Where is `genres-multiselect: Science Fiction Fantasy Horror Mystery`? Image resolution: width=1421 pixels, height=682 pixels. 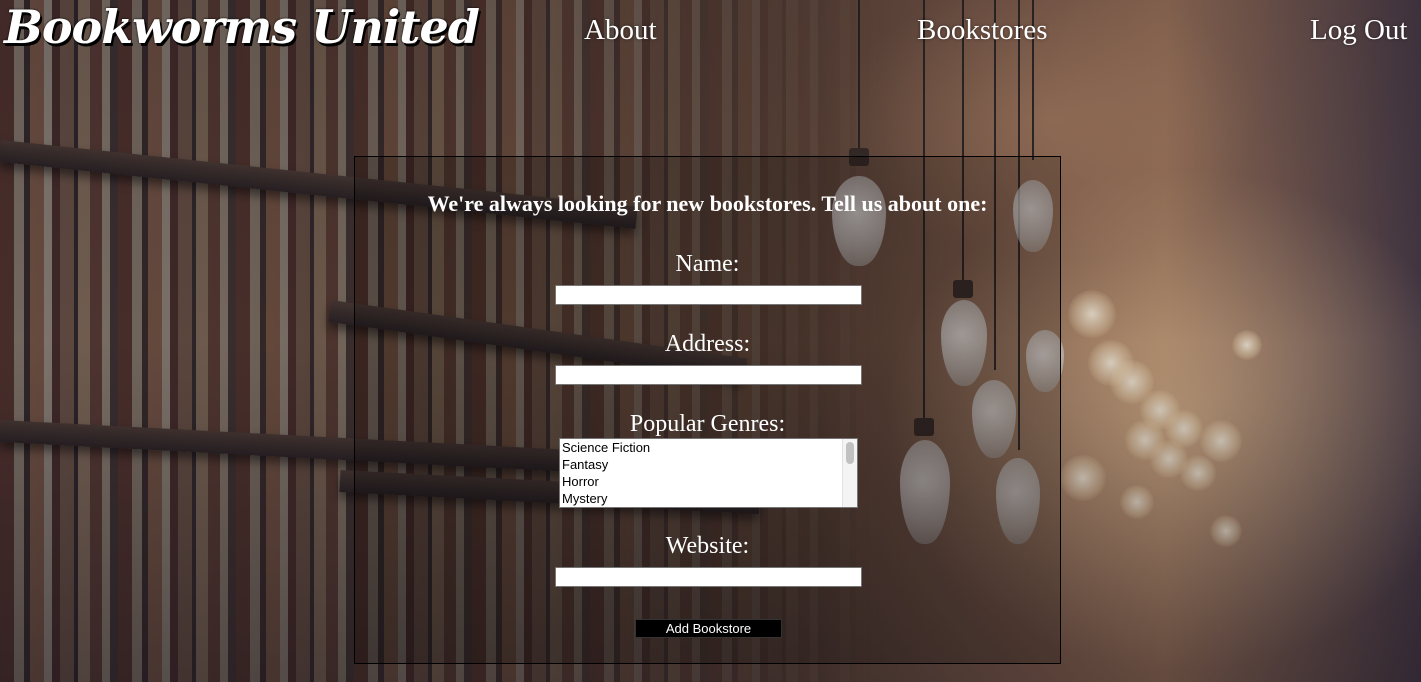 genres-multiselect: Science Fiction Fantasy Horror Mystery is located at coordinates (708, 473).